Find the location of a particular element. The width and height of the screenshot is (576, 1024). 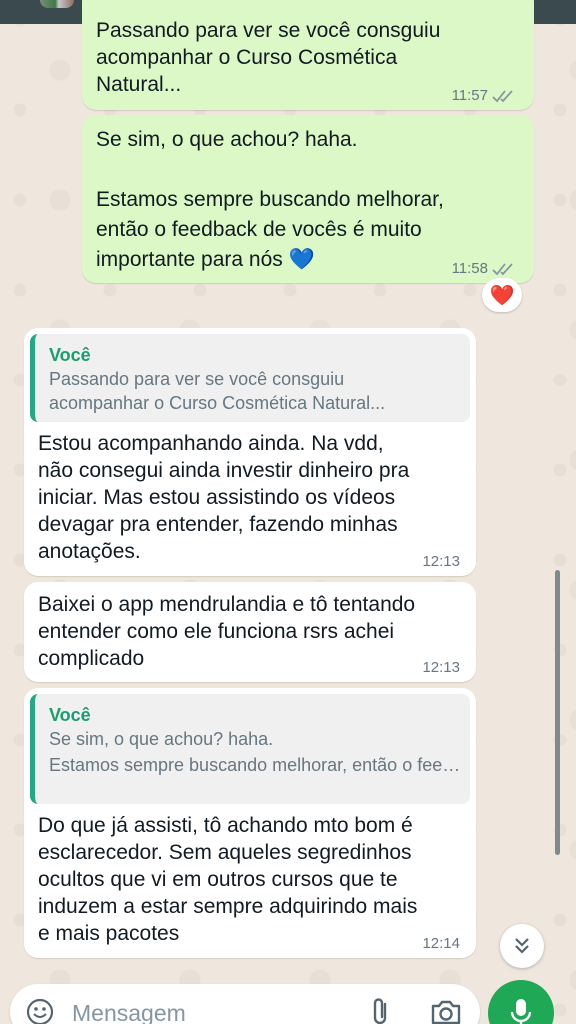

double-chevron-down-icon is located at coordinates (522, 946).